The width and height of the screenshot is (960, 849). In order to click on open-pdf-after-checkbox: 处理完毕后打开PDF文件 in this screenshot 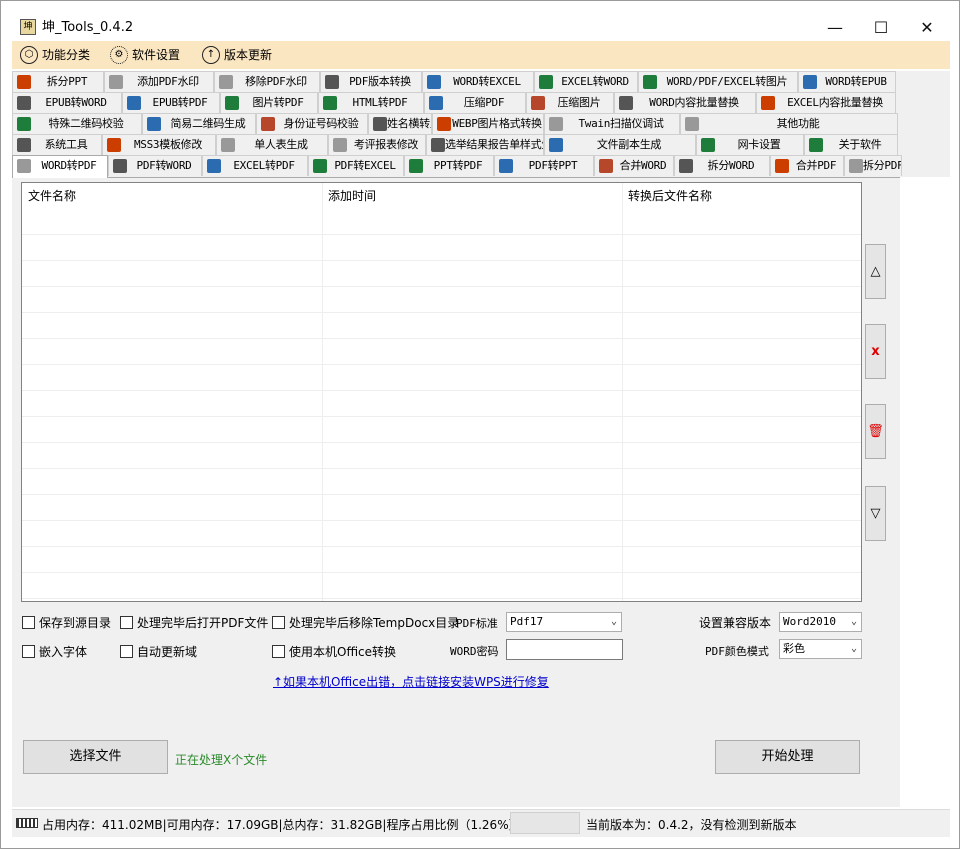, I will do `click(194, 622)`.